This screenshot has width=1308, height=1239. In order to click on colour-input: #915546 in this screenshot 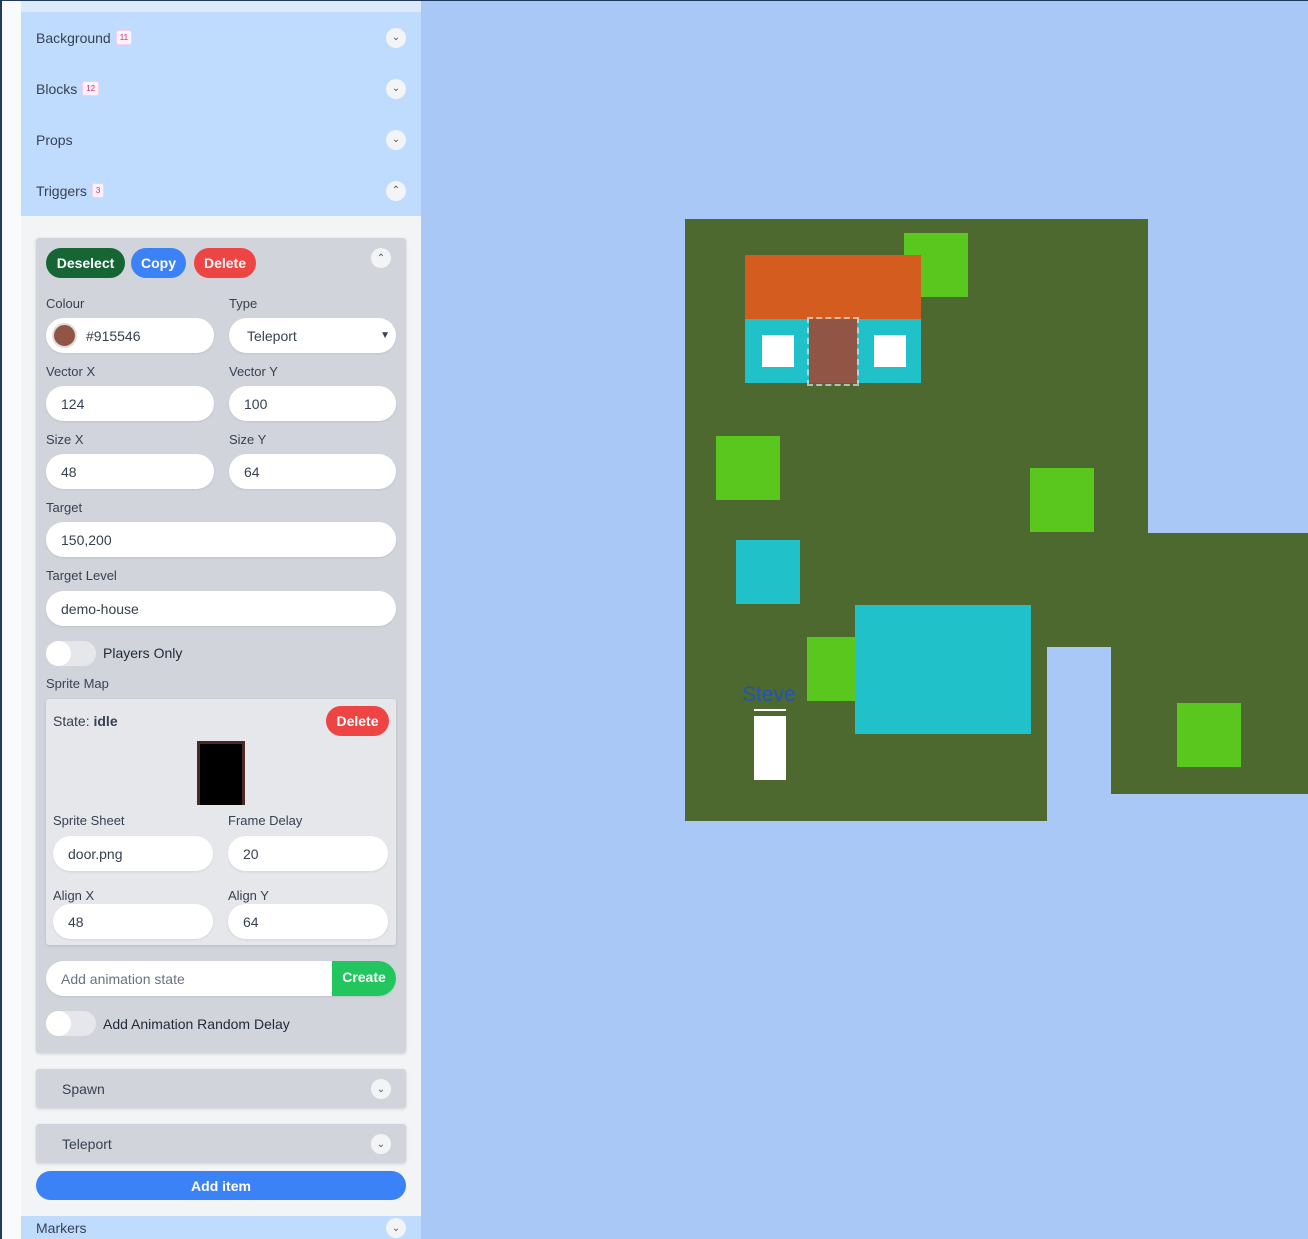, I will do `click(130, 335)`.